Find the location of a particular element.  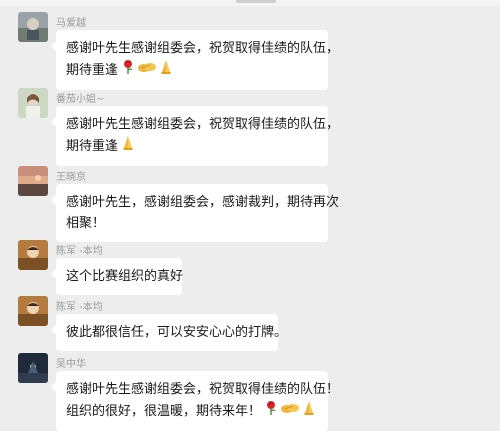

message-text-line: 相聚！ is located at coordinates (86, 223).